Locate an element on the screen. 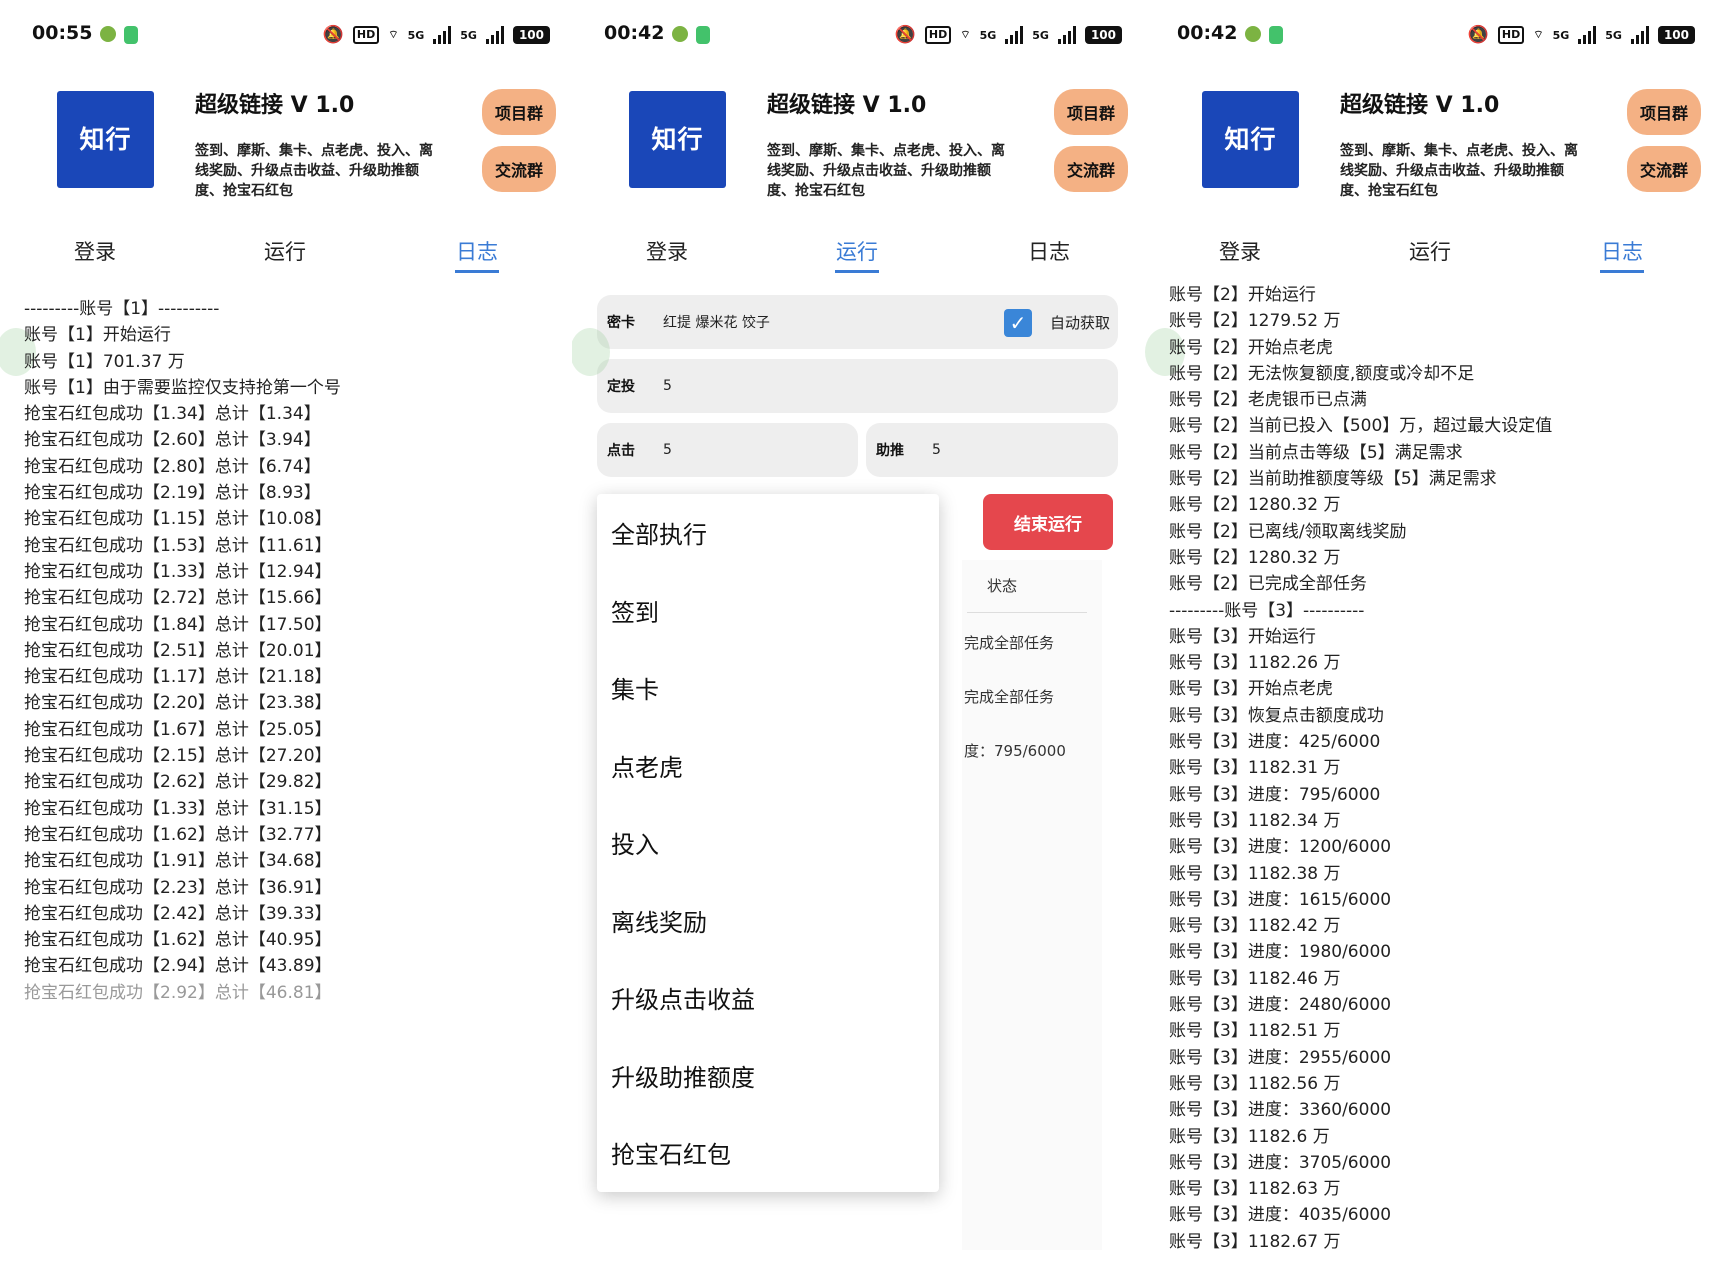 The width and height of the screenshot is (1717, 1279). status-bar: 00:55 🔕 HD ⌔ 5G 5G 100 is located at coordinates (286, 35).